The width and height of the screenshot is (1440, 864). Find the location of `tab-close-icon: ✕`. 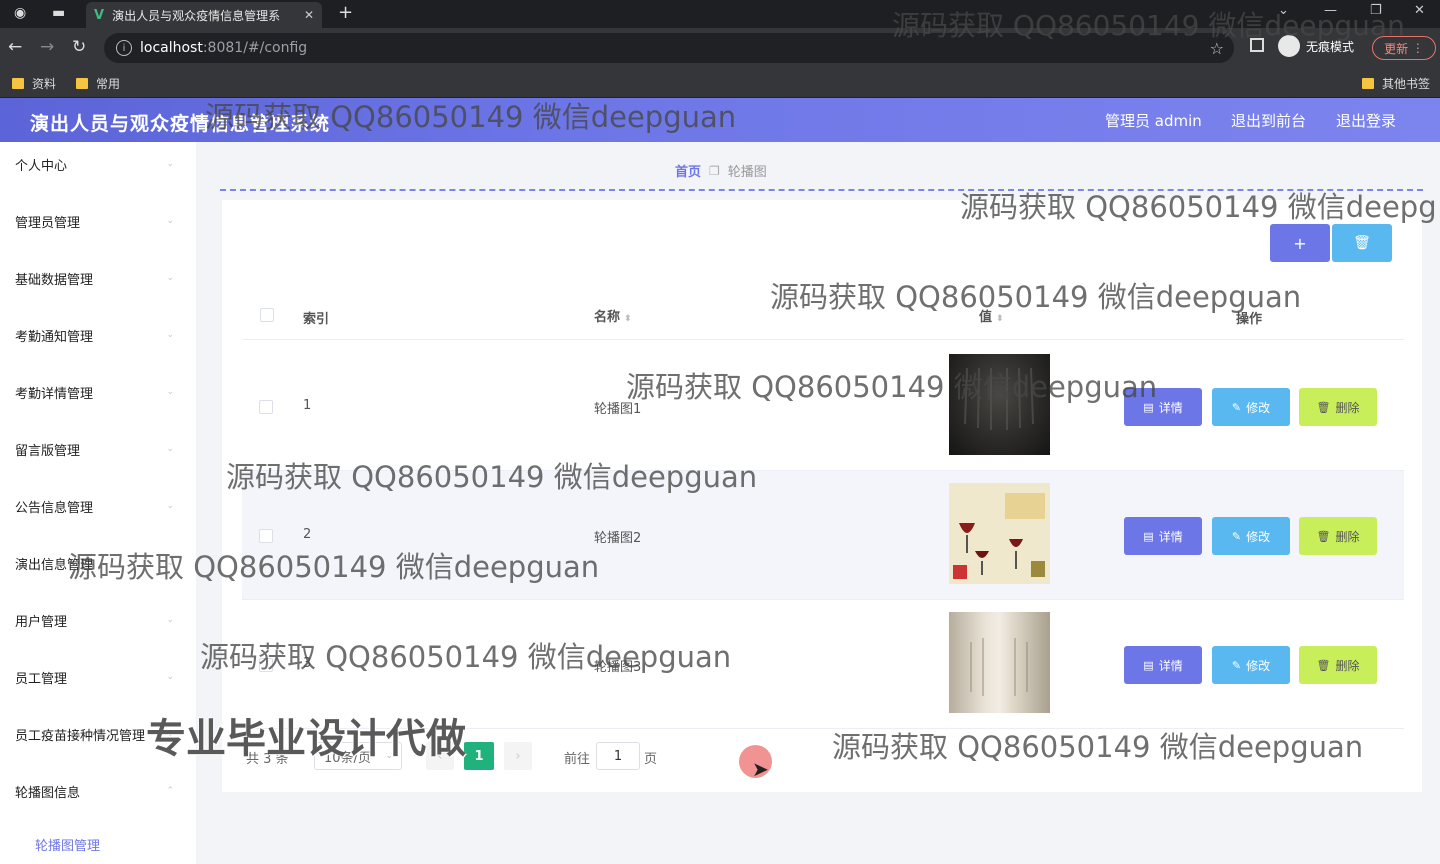

tab-close-icon: ✕ is located at coordinates (309, 15).